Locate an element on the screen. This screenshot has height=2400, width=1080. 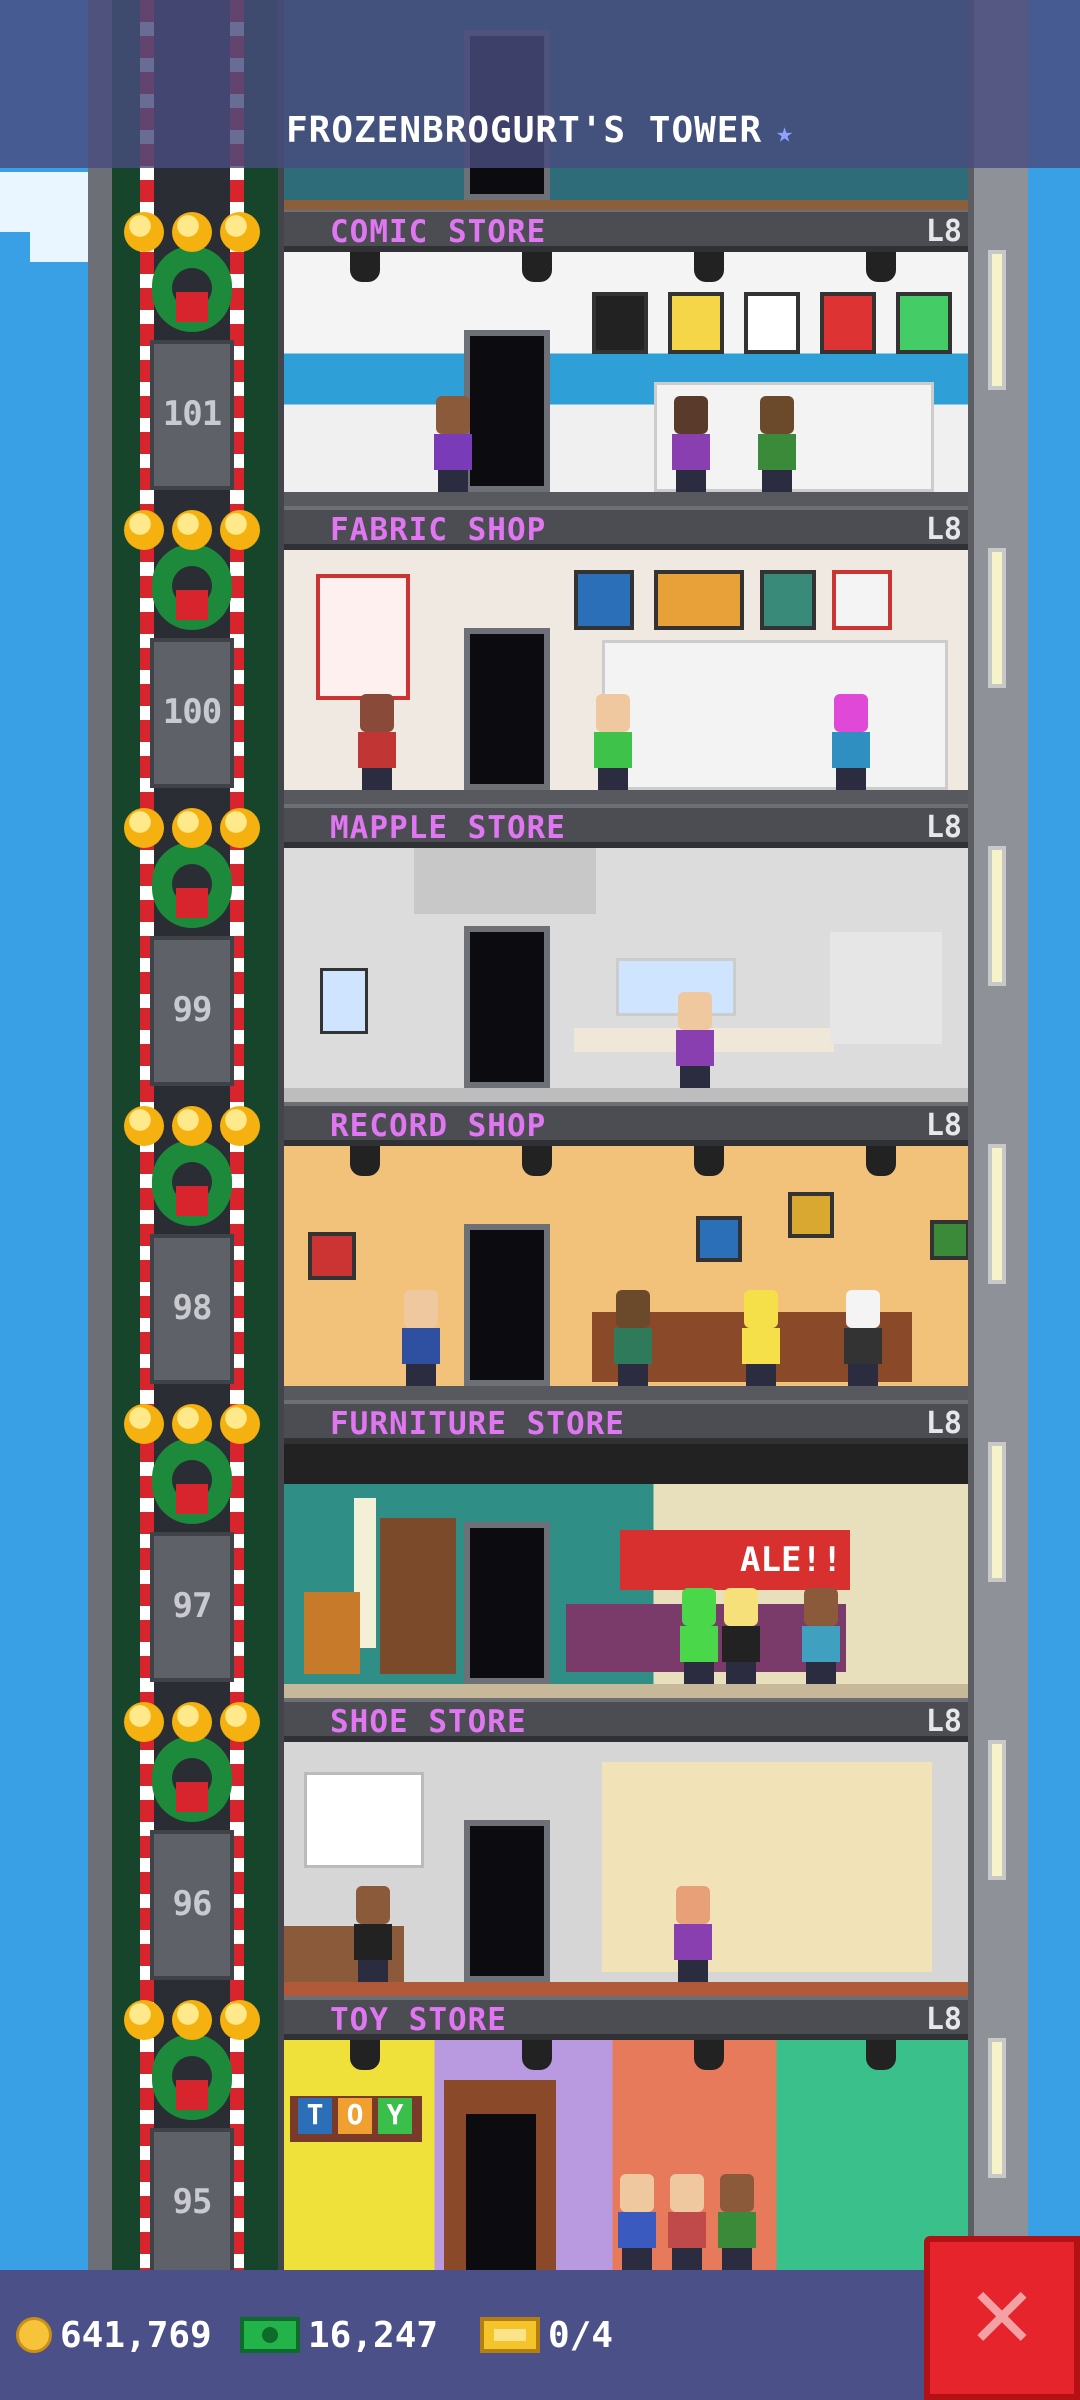
floor-shoe-store: SHOE STORE L8 is located at coordinates (626, 1851).